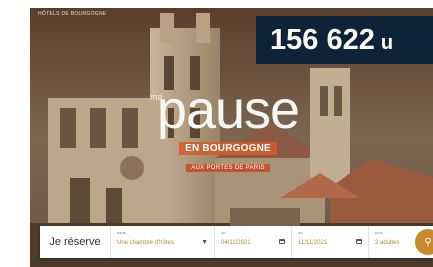 Image resolution: width=433 pixels, height=267 pixels. I want to click on room-type-label: dans, so click(121, 232).